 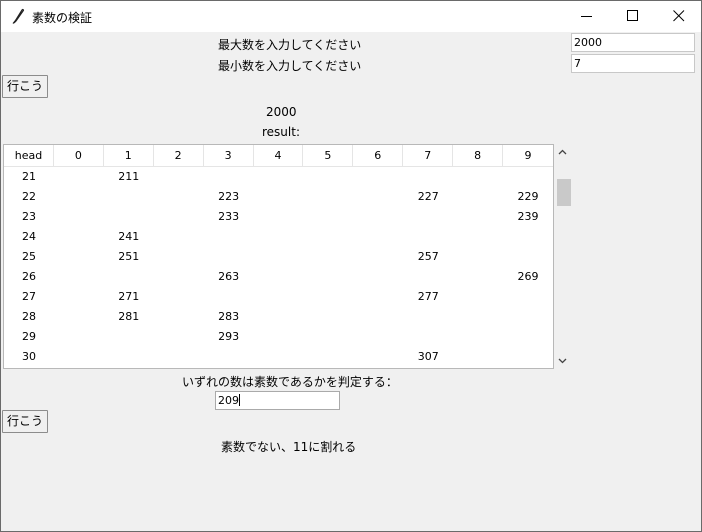 What do you see at coordinates (28, 296) in the screenshot?
I see `row-head-cell: 27` at bounding box center [28, 296].